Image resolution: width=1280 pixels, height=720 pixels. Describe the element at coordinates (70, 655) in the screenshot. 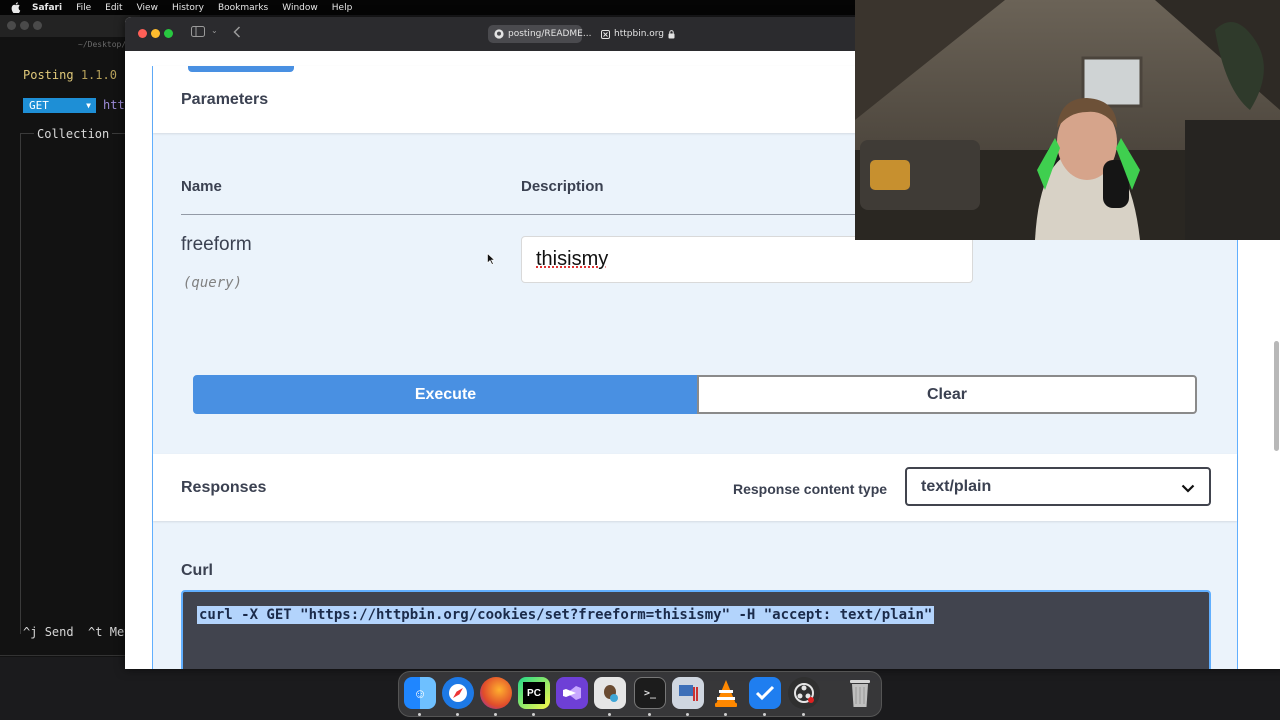

I see `terminal-divider` at that location.